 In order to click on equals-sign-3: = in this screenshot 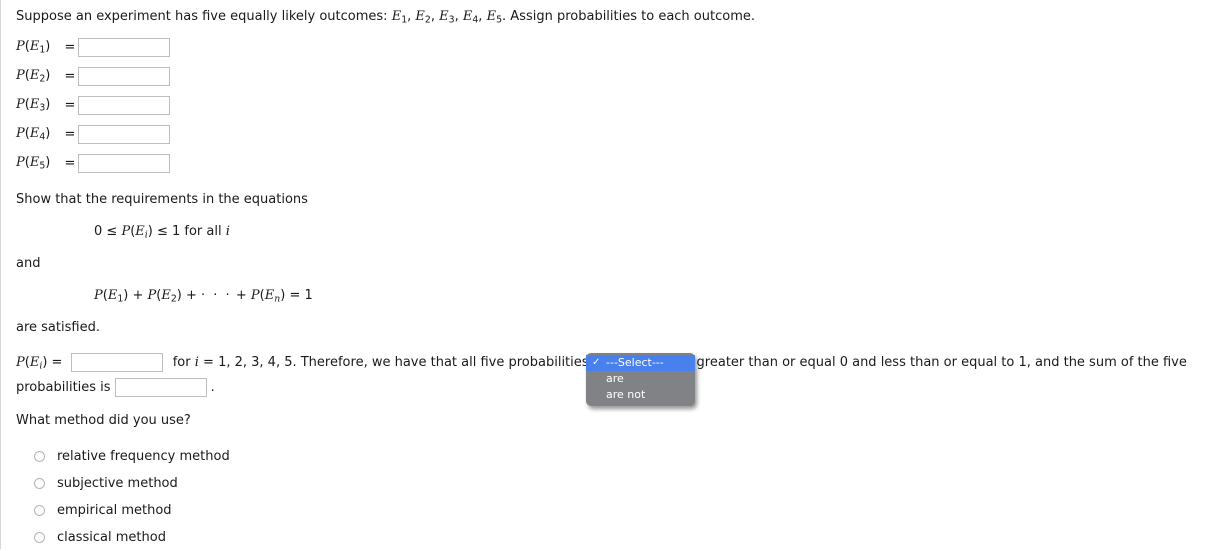, I will do `click(70, 105)`.